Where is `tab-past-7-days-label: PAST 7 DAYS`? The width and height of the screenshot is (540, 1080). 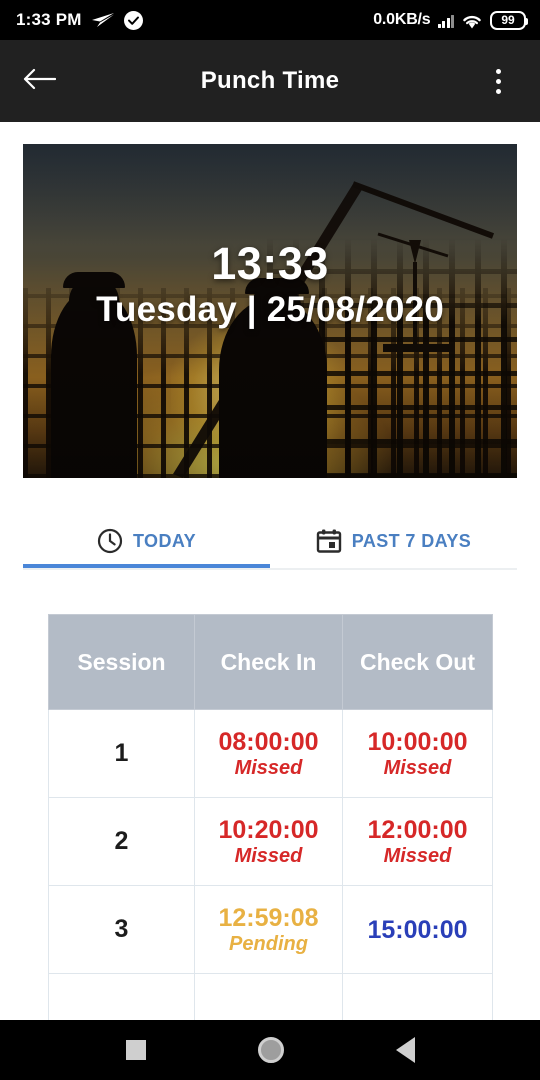 tab-past-7-days-label: PAST 7 DAYS is located at coordinates (411, 540).